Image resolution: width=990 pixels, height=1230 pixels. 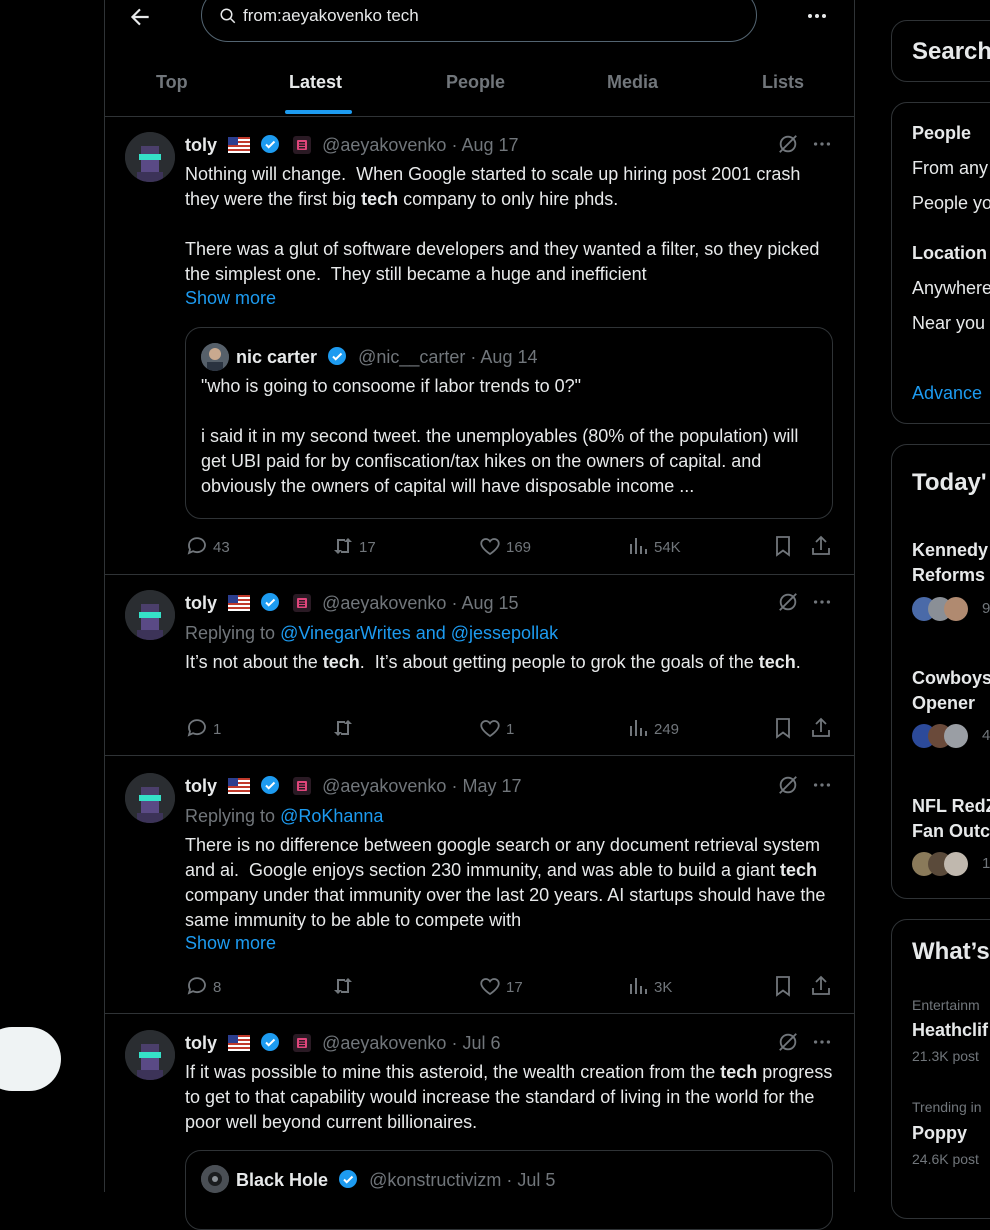 What do you see at coordinates (475, 1043) in the screenshot?
I see `timestamp: · Jul 6` at bounding box center [475, 1043].